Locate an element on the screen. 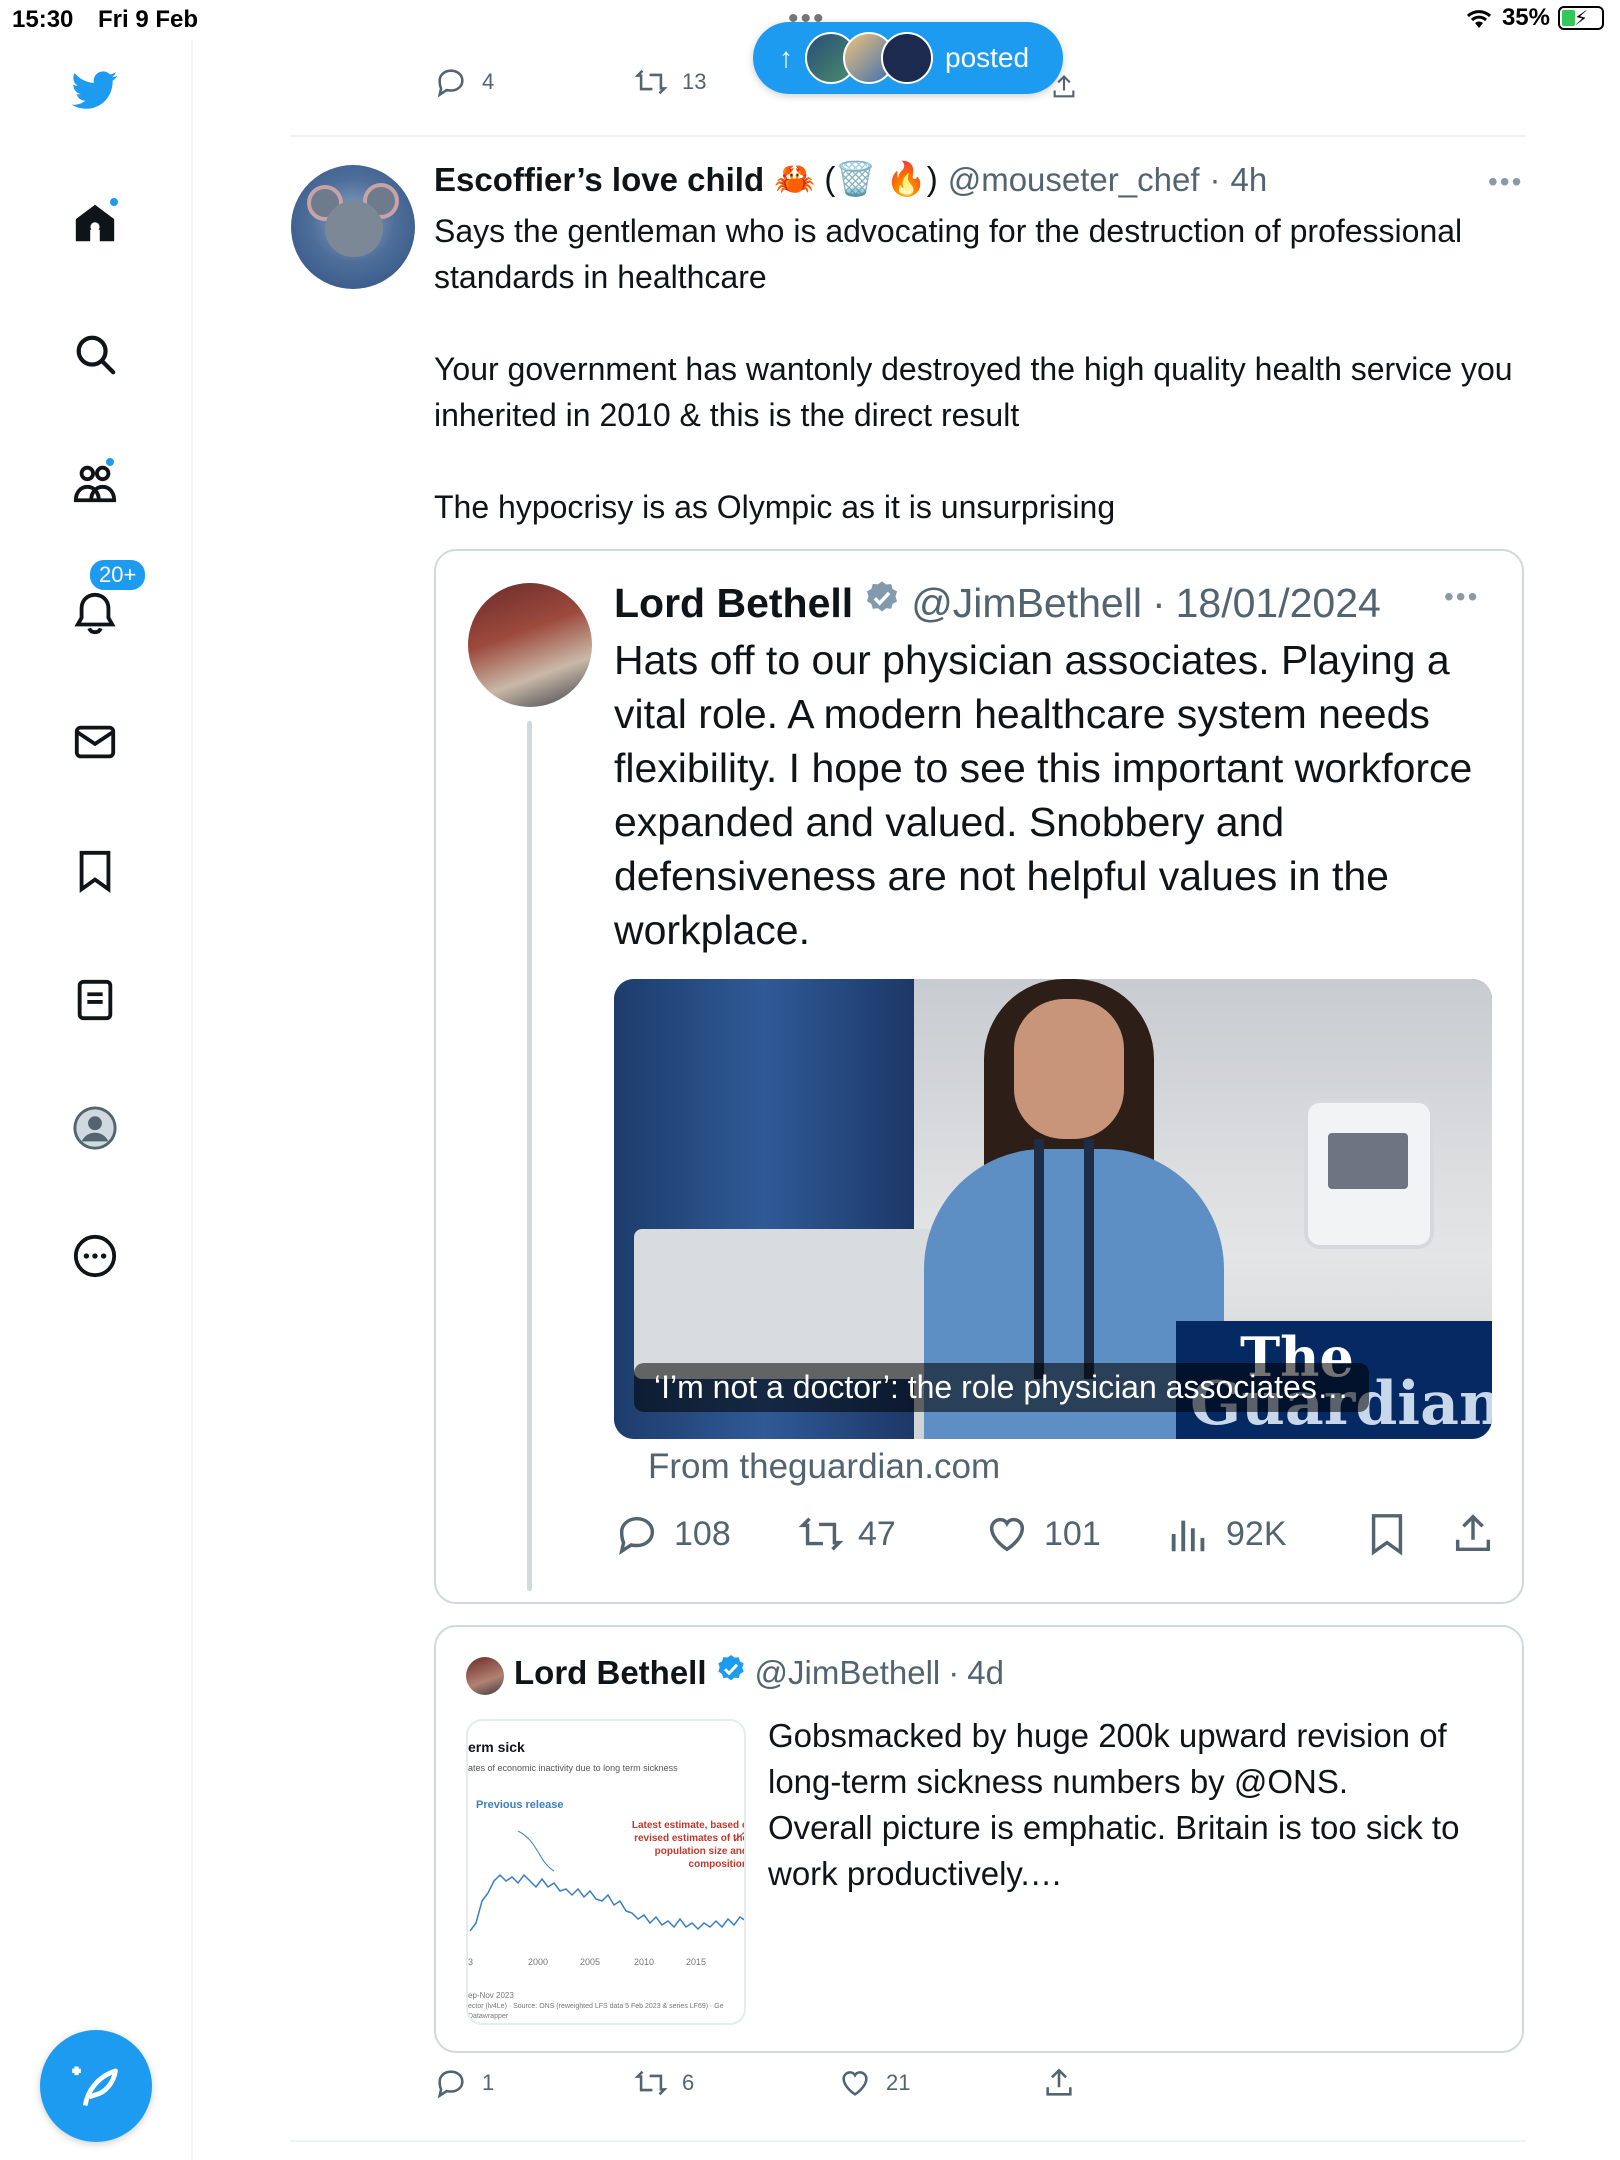  sidebar-item-messages is located at coordinates (95, 742).